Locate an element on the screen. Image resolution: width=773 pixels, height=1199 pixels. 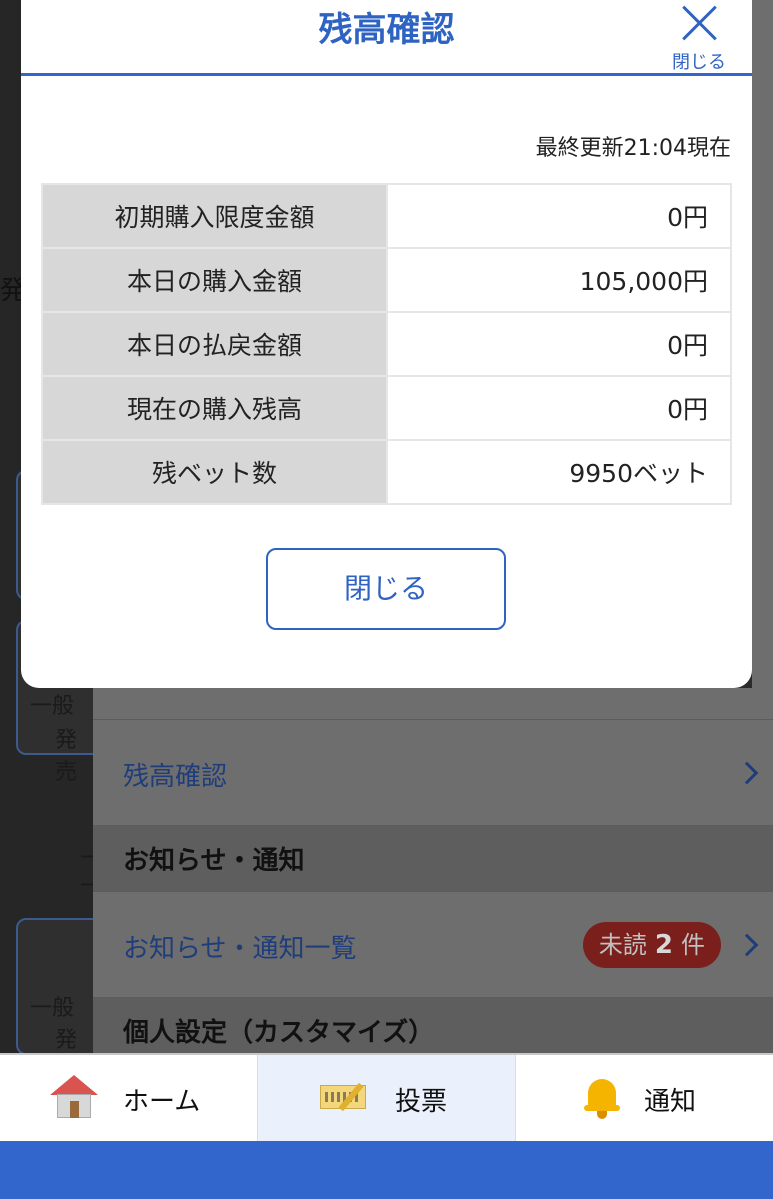
close-icon is located at coordinates (699, 23).